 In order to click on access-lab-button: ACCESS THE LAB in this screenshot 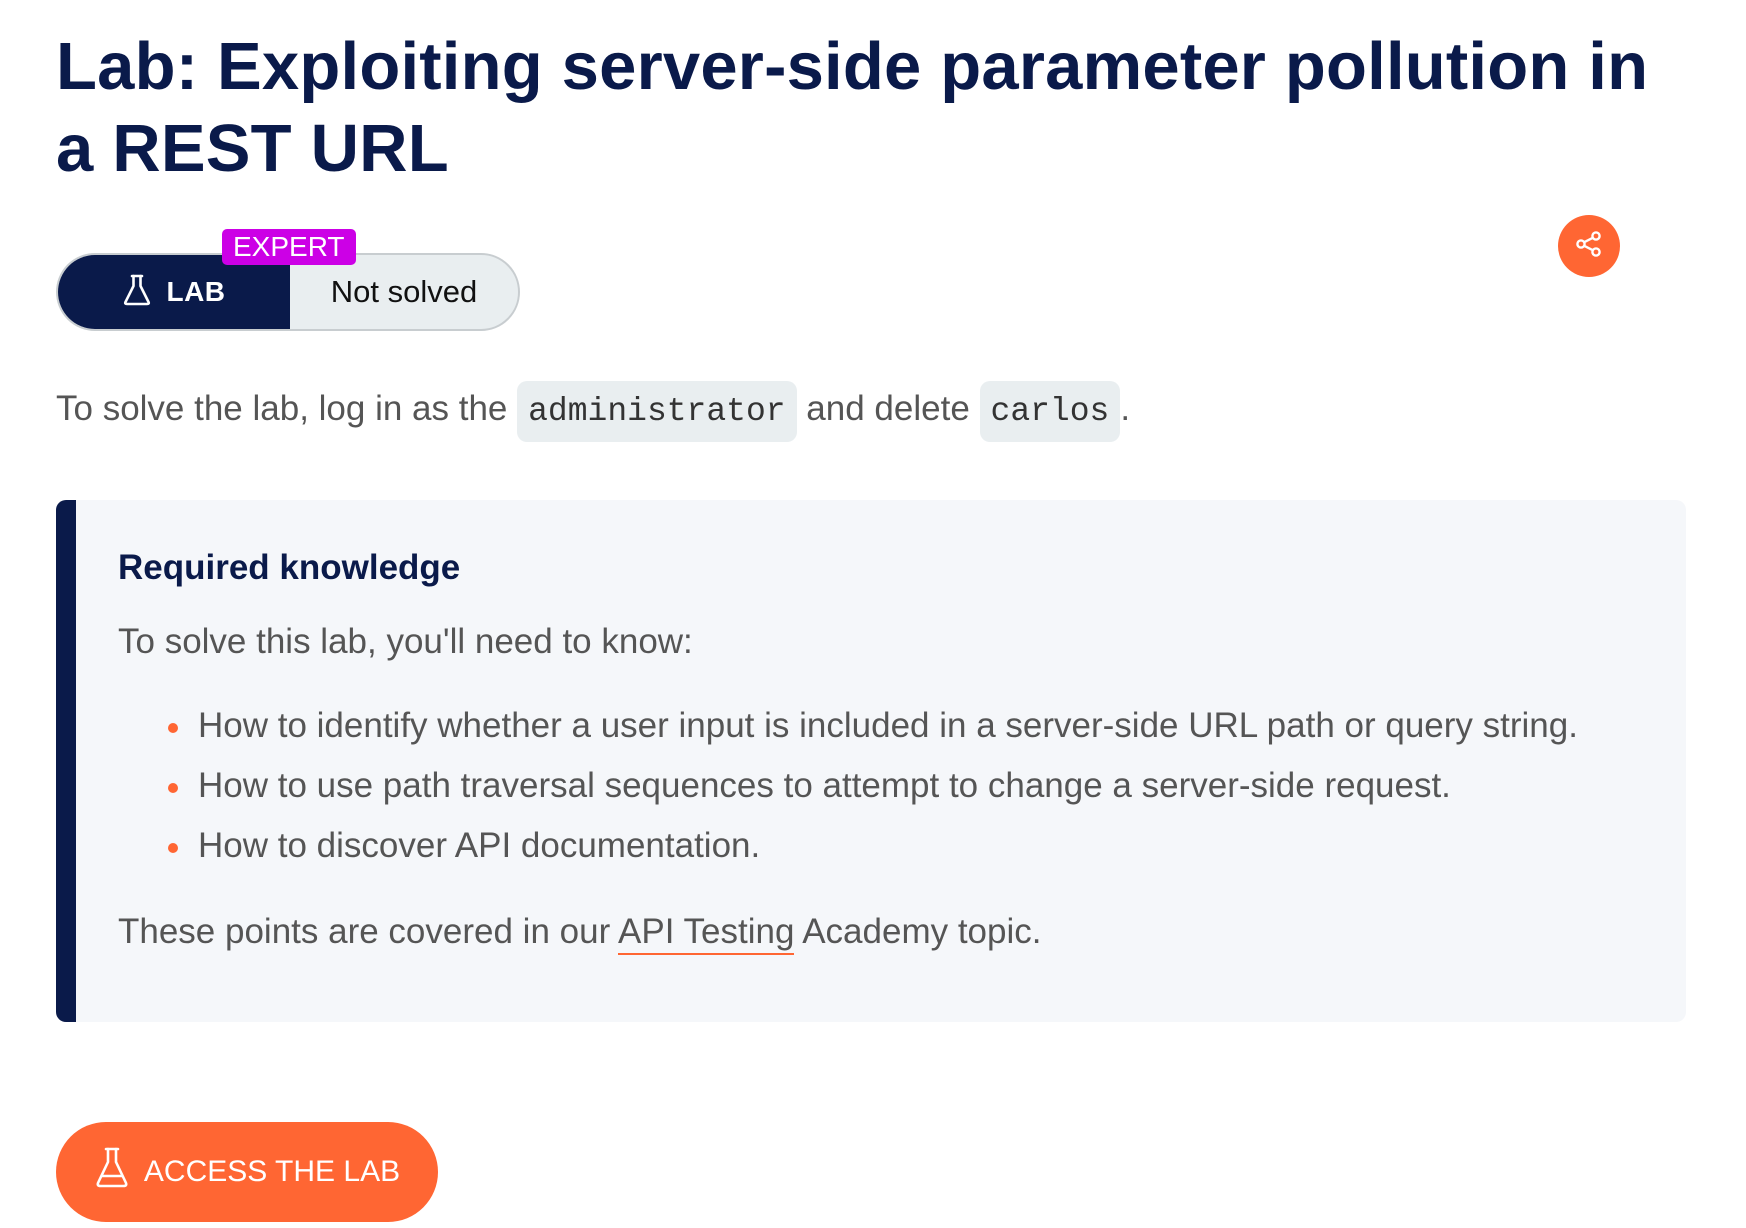, I will do `click(247, 1172)`.